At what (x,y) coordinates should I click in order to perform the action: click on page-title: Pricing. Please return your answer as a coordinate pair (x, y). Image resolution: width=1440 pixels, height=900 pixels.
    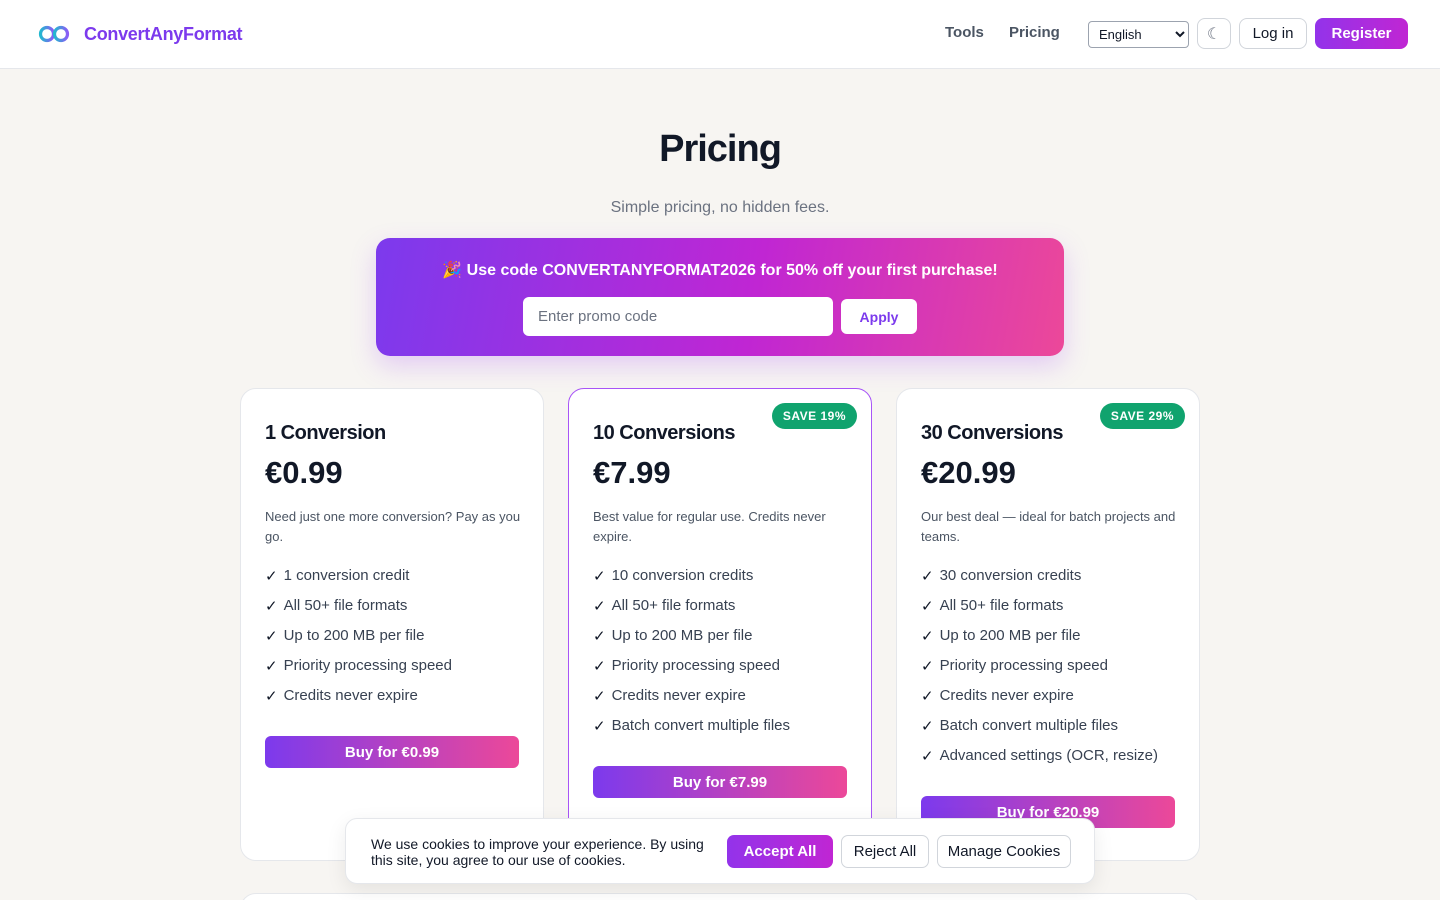
    Looking at the image, I should click on (720, 149).